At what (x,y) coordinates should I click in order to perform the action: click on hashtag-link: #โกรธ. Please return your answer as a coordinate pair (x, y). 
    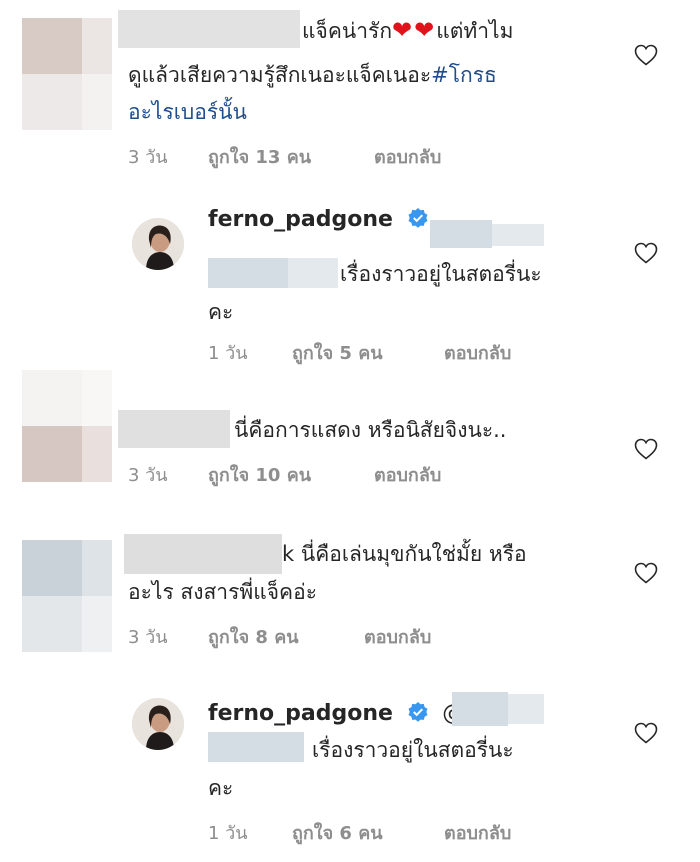
    Looking at the image, I should click on (464, 75).